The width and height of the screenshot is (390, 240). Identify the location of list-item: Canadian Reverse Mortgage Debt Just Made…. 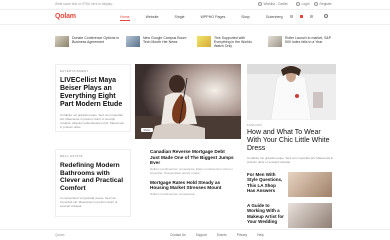
(192, 162).